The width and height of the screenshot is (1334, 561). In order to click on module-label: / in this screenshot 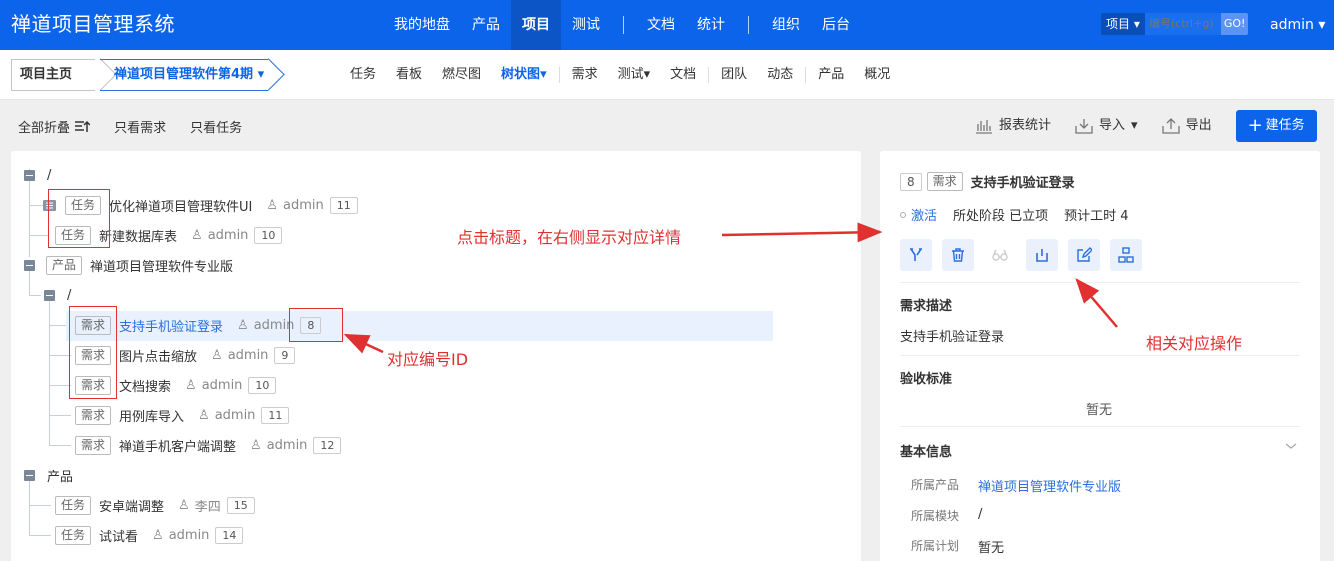, I will do `click(69, 295)`.